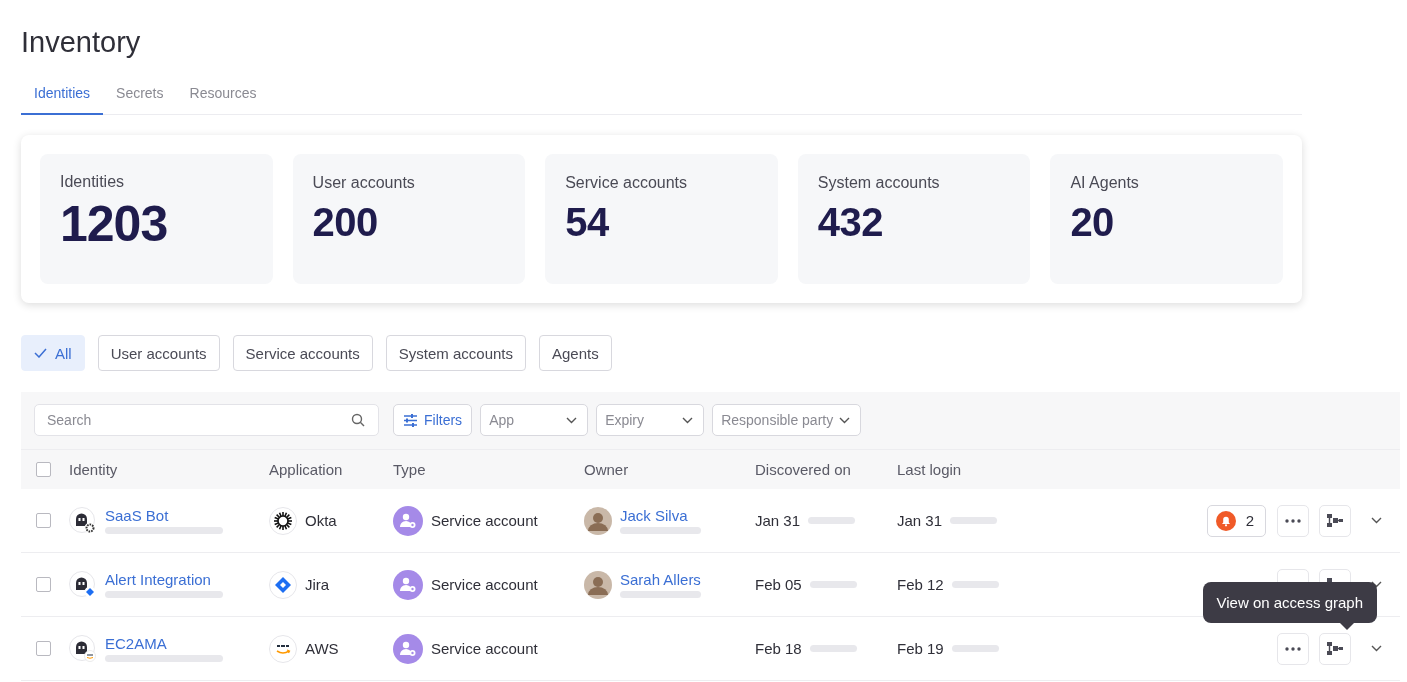  I want to click on stat-value: 432, so click(851, 222).